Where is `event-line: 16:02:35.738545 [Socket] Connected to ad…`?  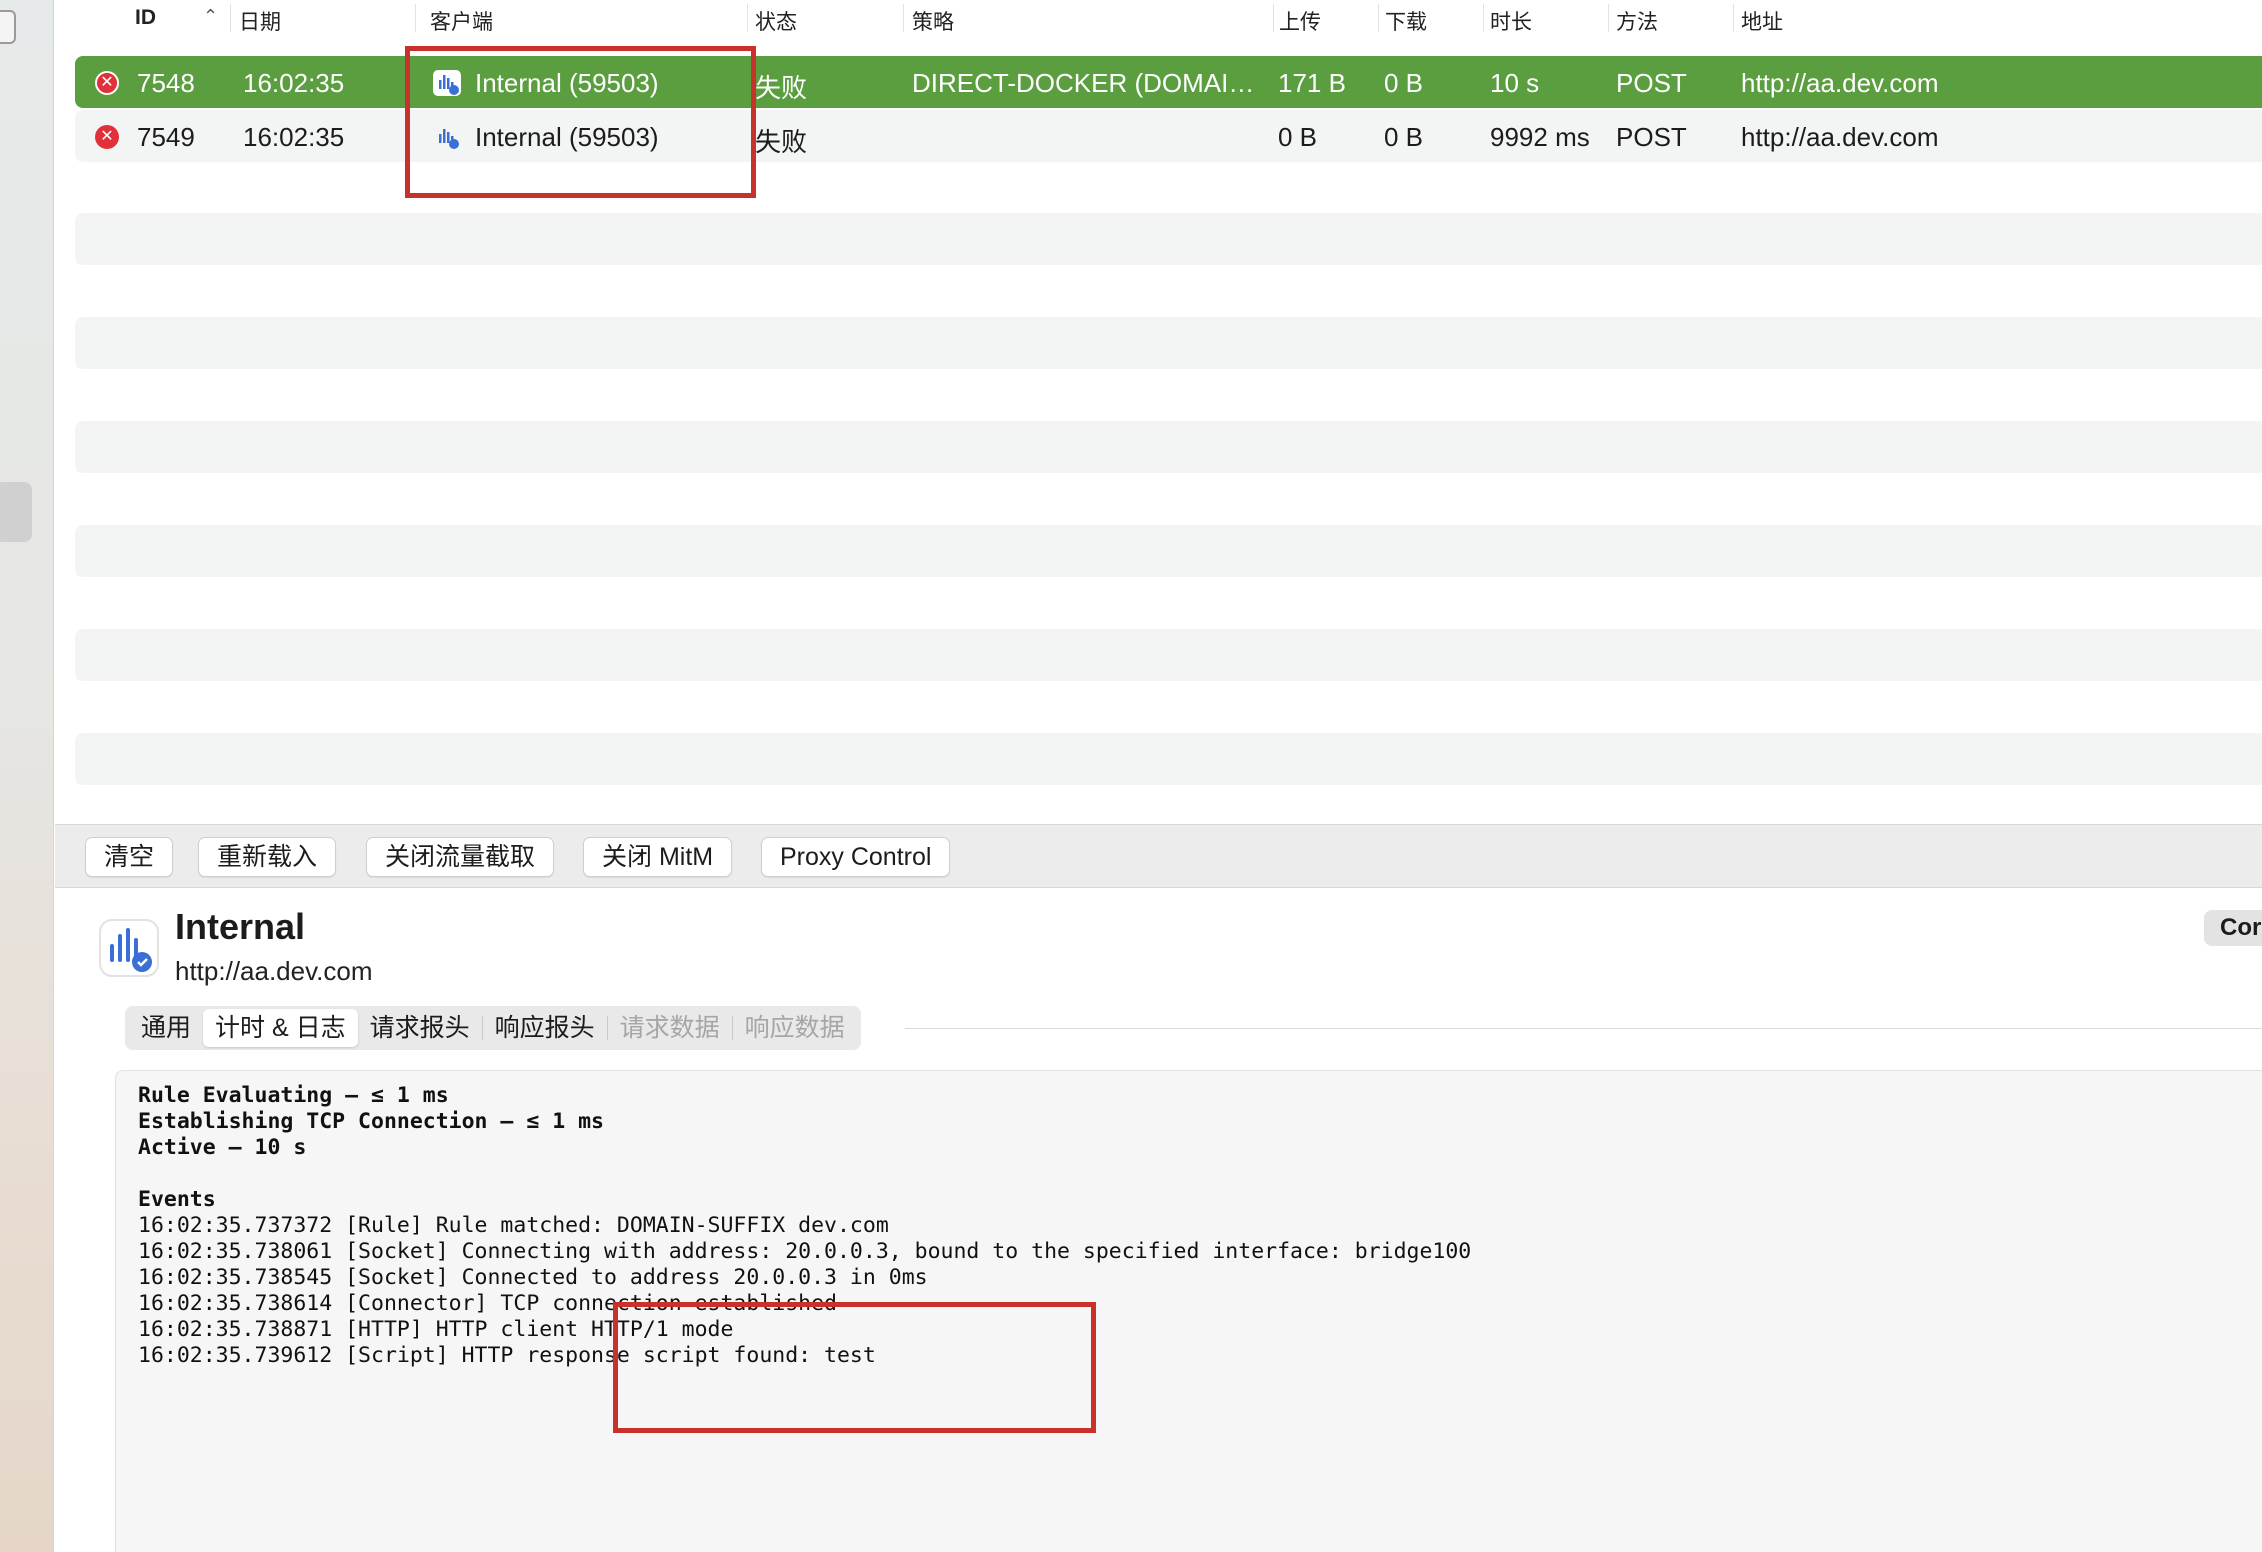 event-line: 16:02:35.738545 [Socket] Connected to ad… is located at coordinates (533, 1277).